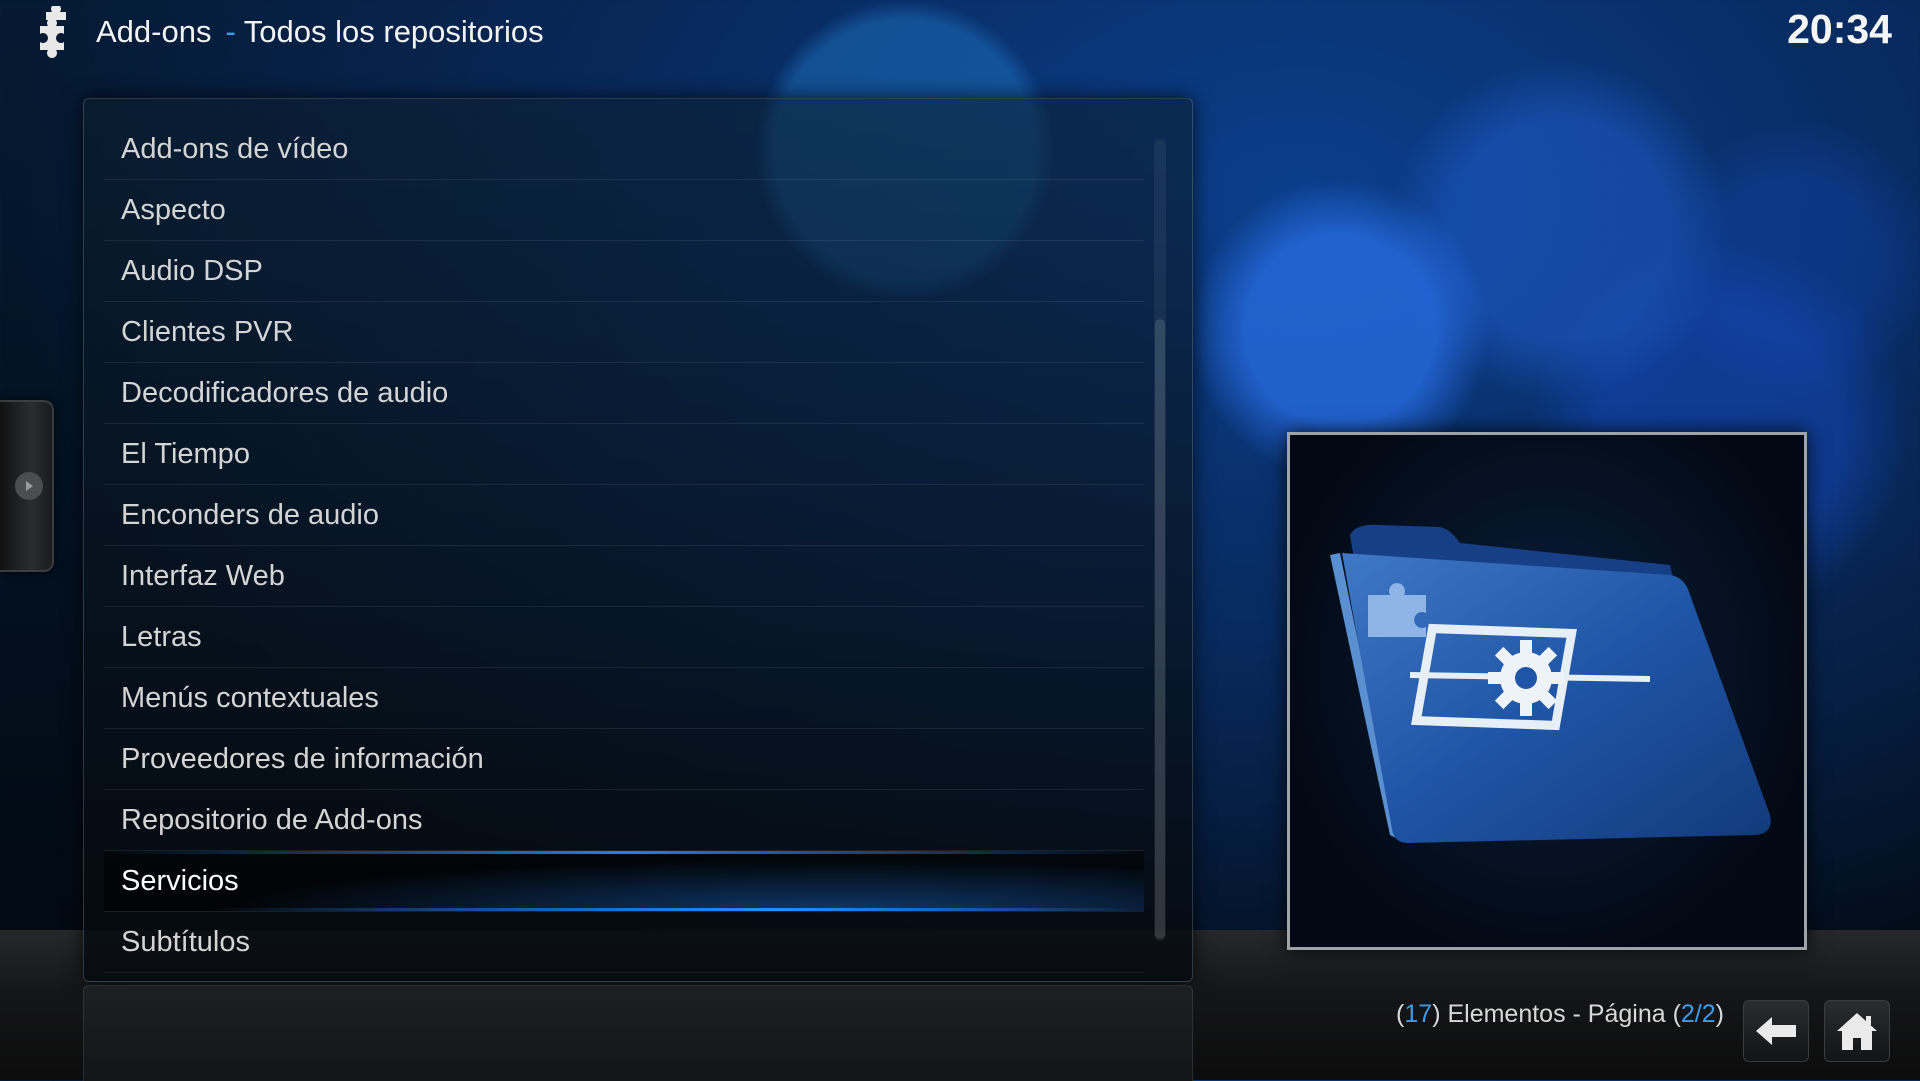 The height and width of the screenshot is (1081, 1920). I want to click on items-page-info: (17) Elementos - Página (2/2), so click(1560, 1014).